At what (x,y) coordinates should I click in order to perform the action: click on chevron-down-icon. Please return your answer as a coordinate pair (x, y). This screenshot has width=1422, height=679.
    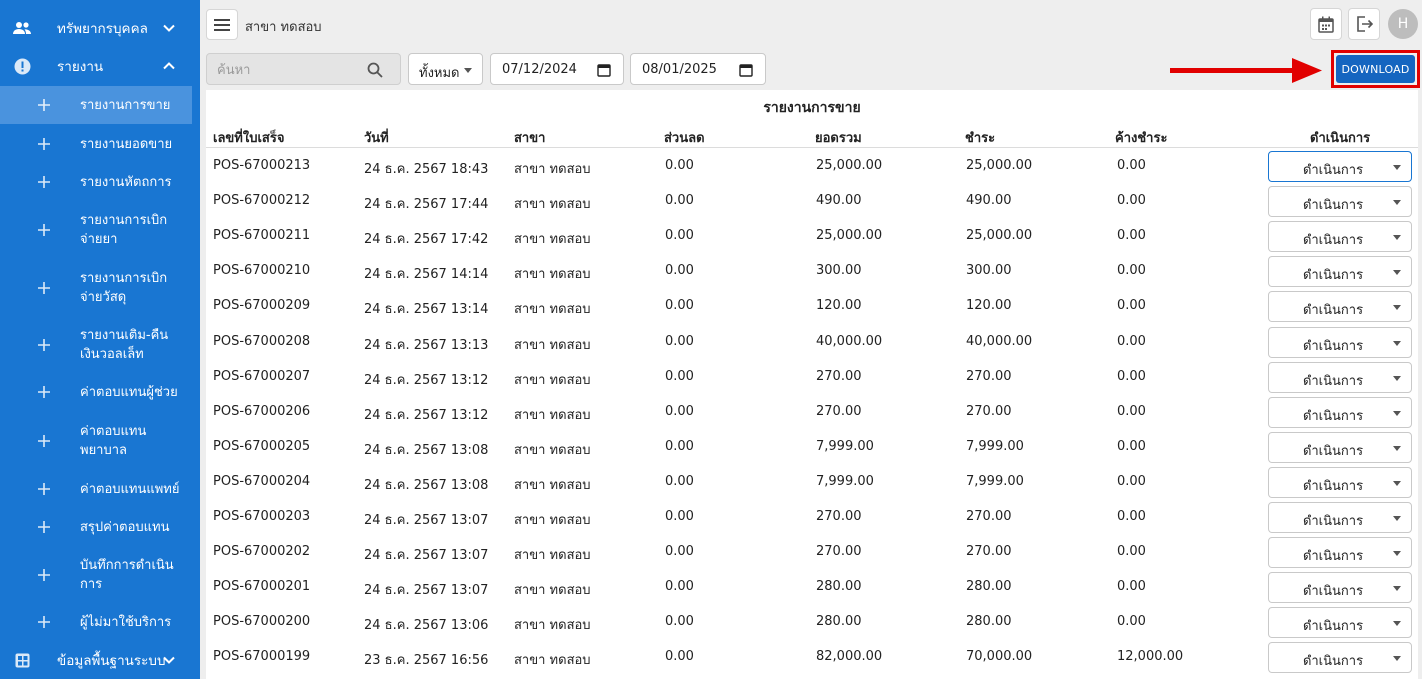
    Looking at the image, I should click on (169, 660).